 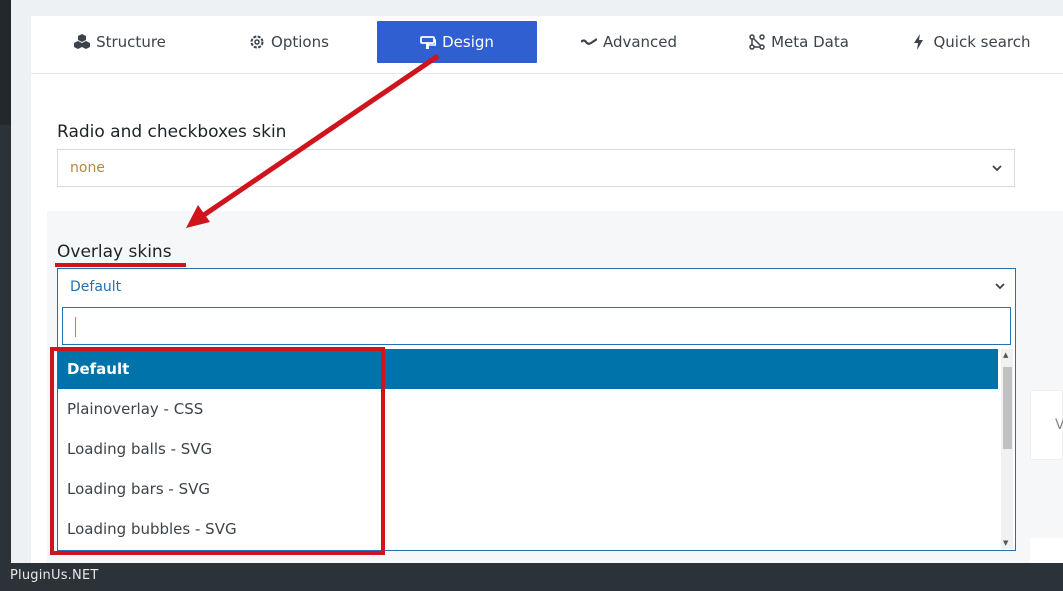 I want to click on tab-label: Structure, so click(x=131, y=42).